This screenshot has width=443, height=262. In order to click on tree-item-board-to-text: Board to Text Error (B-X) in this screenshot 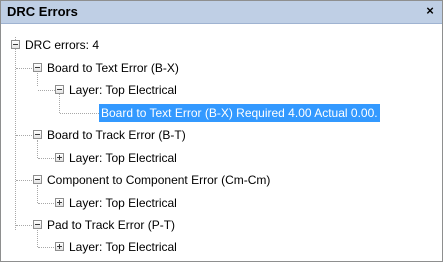, I will do `click(221, 68)`.